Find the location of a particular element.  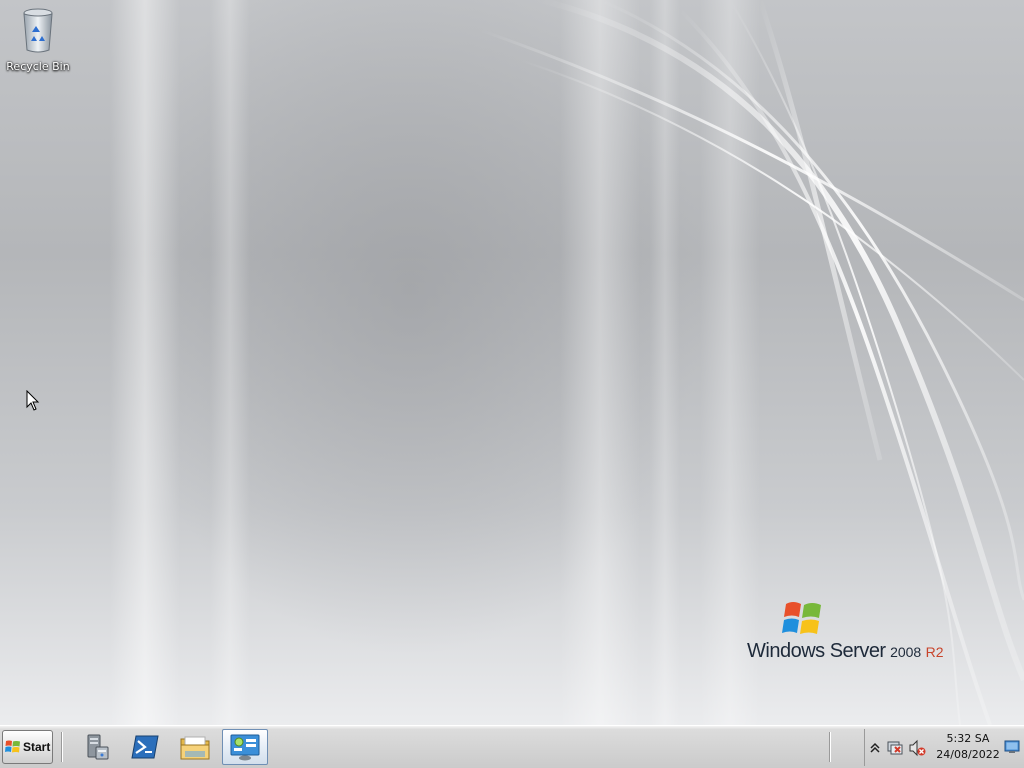

taskbar: Start 5:32 SA 24/08/2022 is located at coordinates (512, 746).